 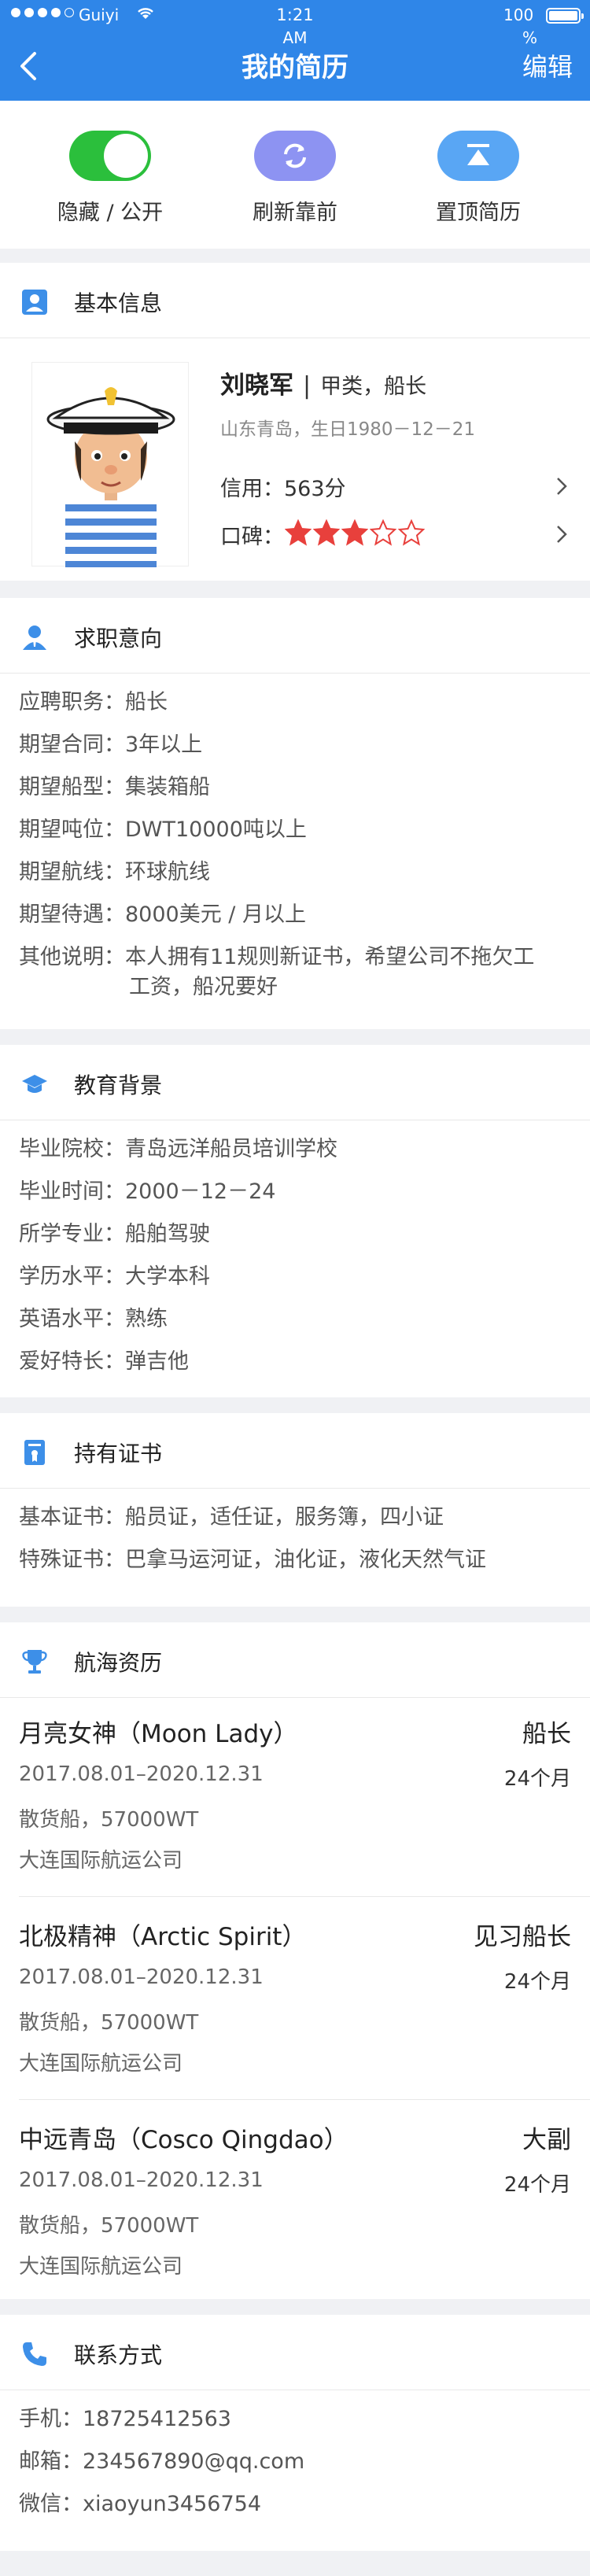 I want to click on user-name: 刘晓军, so click(x=256, y=385).